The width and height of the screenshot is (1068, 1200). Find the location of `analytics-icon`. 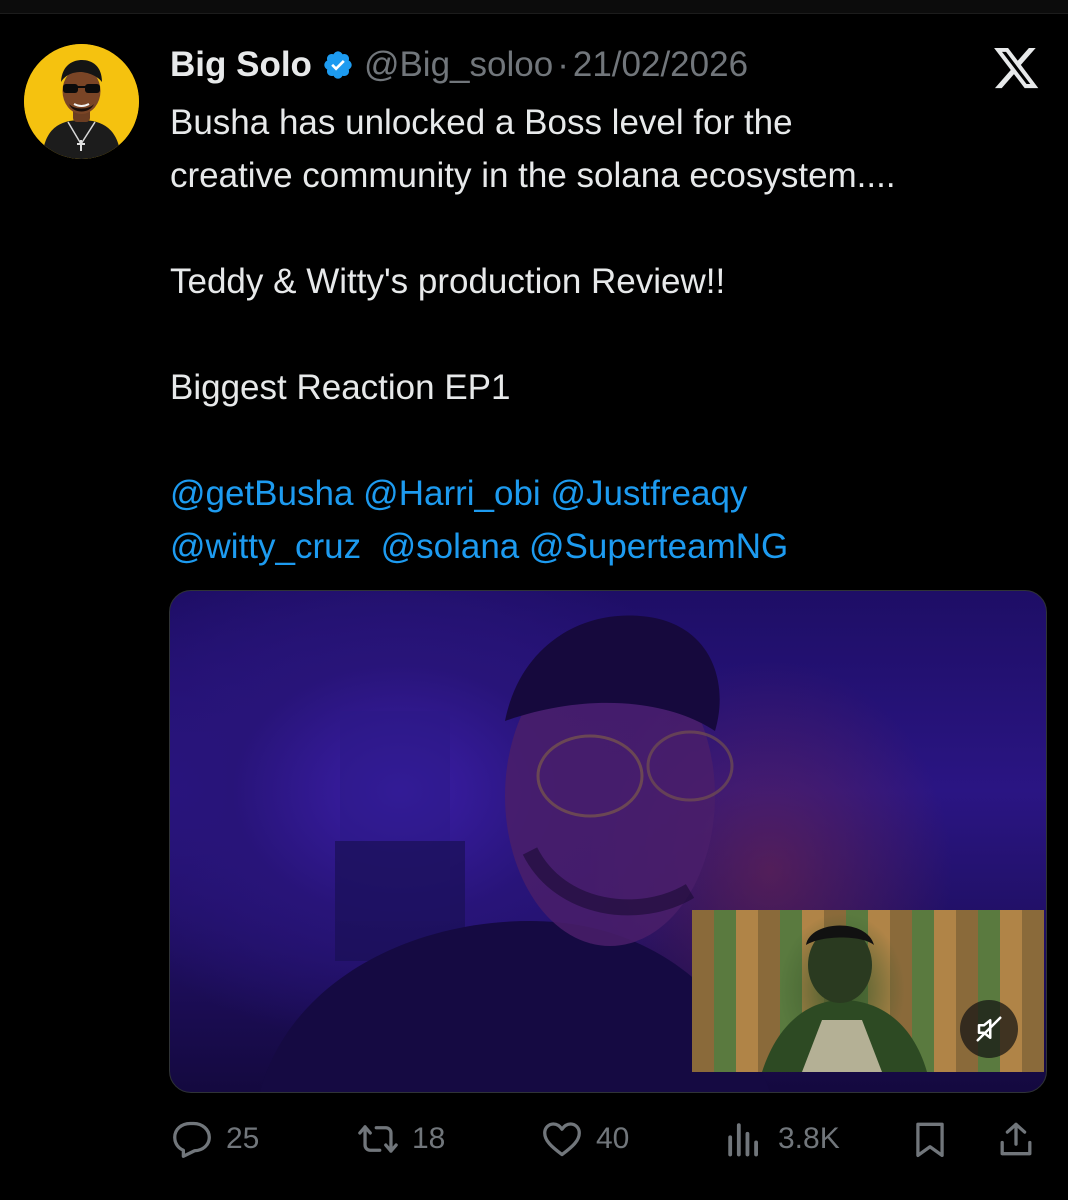

analytics-icon is located at coordinates (743, 1140).